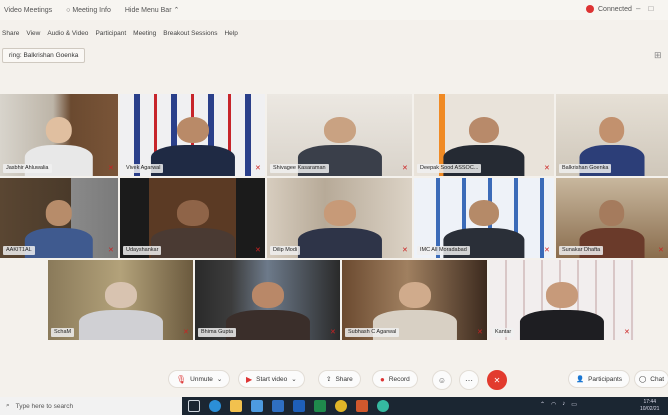 This screenshot has height=415, width=668. What do you see at coordinates (344, 379) in the screenshot?
I see `share-label: Share` at bounding box center [344, 379].